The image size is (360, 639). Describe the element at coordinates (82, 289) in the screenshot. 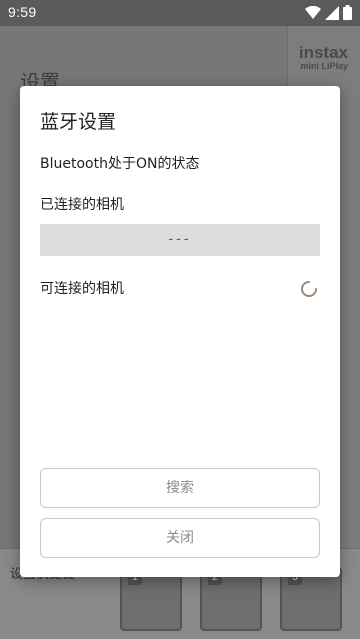

I see `available-cameras-label: 可连接的相机` at that location.